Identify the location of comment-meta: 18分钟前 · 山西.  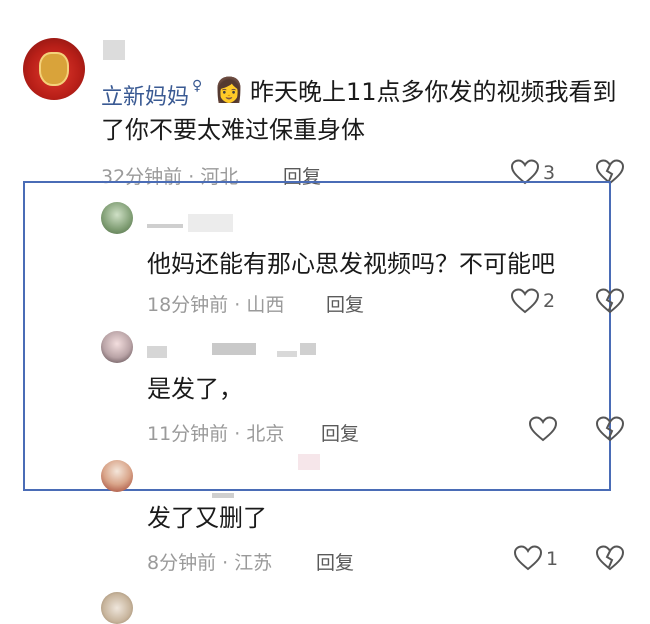
(216, 305).